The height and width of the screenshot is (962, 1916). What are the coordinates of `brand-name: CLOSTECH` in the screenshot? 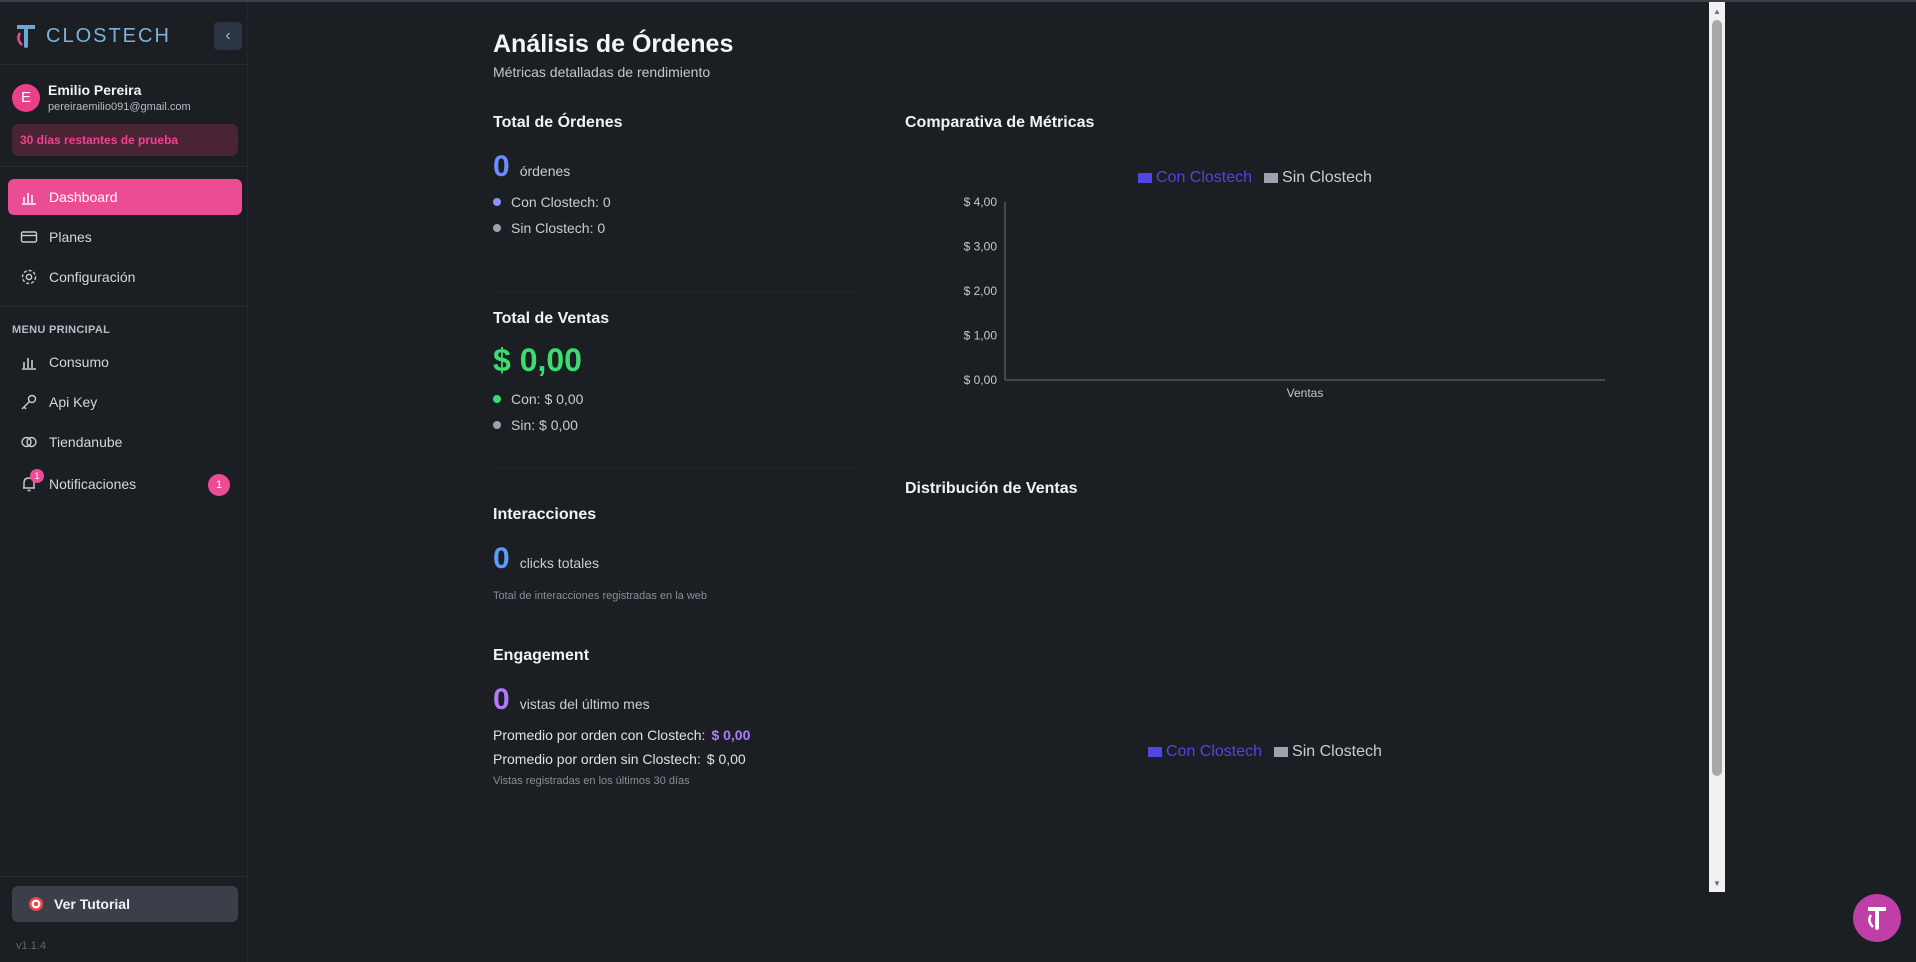 It's located at (108, 35).